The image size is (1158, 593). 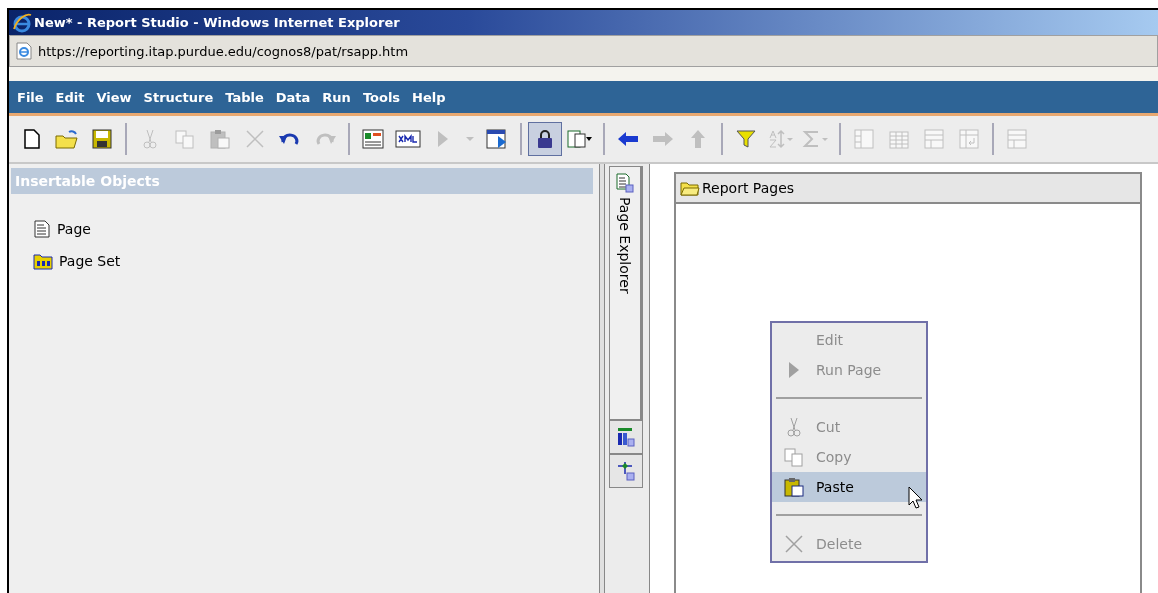 What do you see at coordinates (178, 97) in the screenshot?
I see `menu-item: Structure` at bounding box center [178, 97].